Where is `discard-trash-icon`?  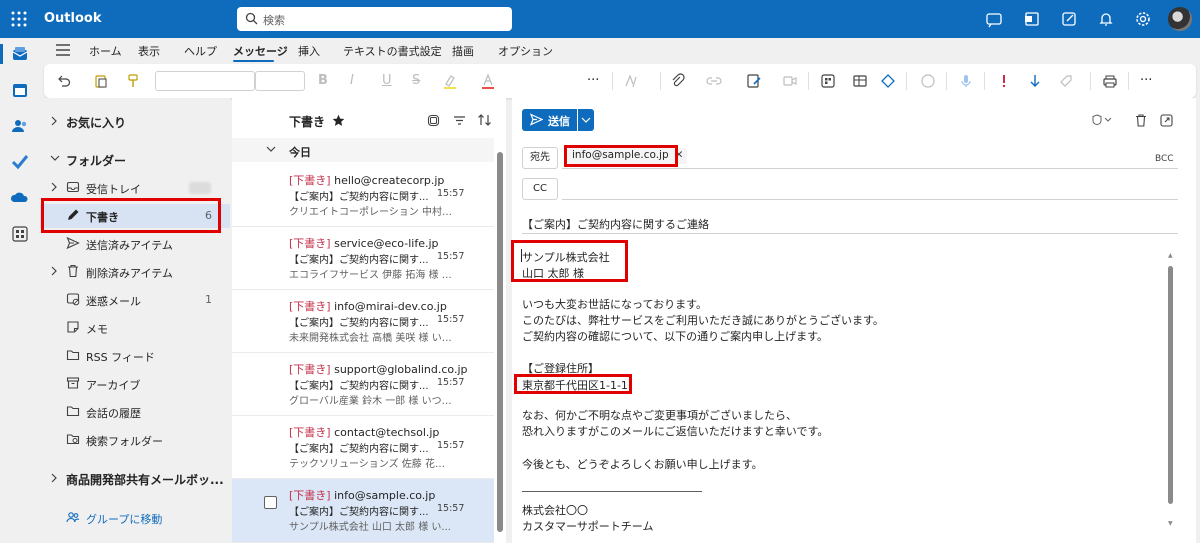 discard-trash-icon is located at coordinates (1141, 120).